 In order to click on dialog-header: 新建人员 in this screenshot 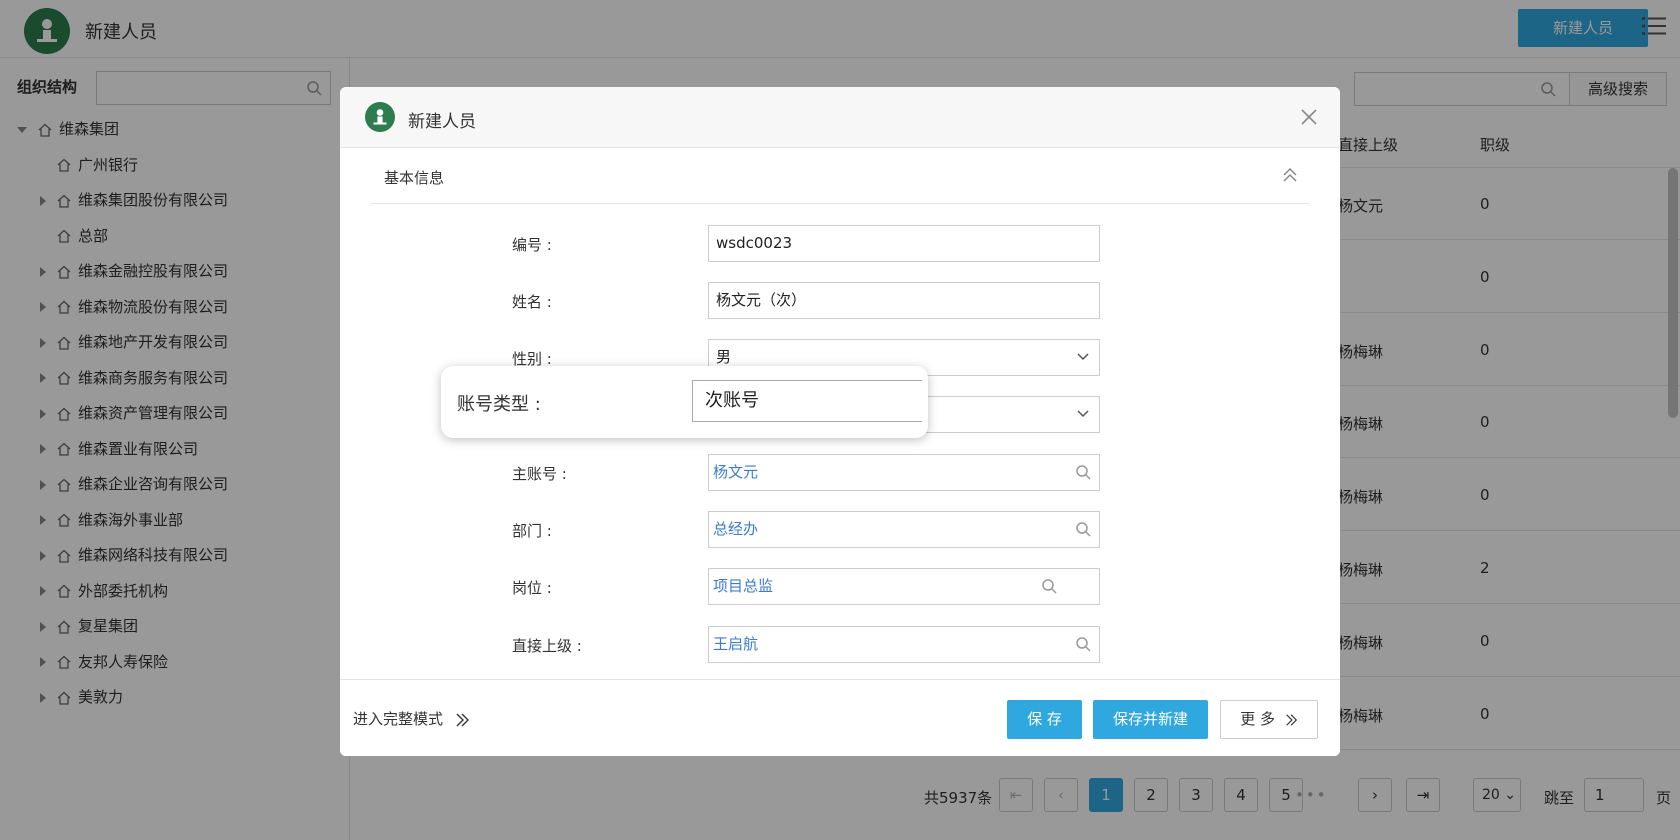, I will do `click(840, 117)`.